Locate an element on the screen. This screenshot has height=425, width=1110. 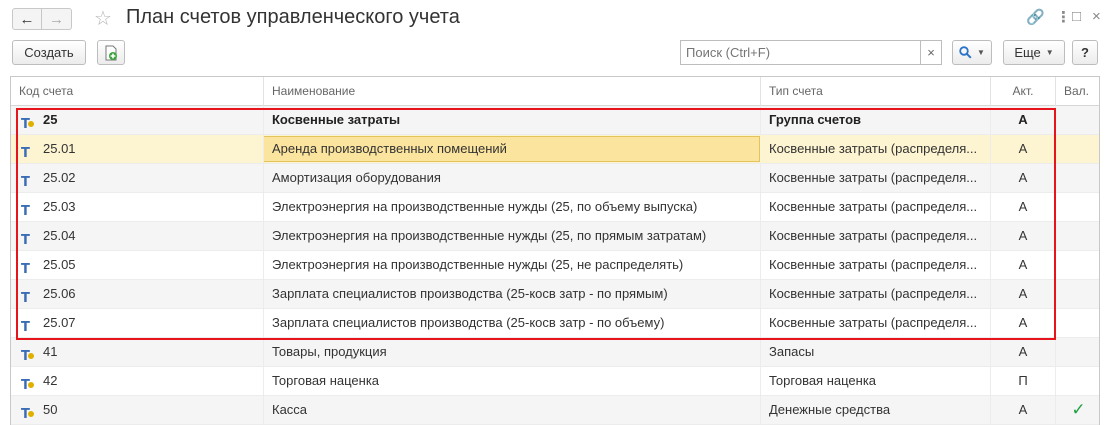
check-icon: ✓ is located at coordinates (1078, 409).